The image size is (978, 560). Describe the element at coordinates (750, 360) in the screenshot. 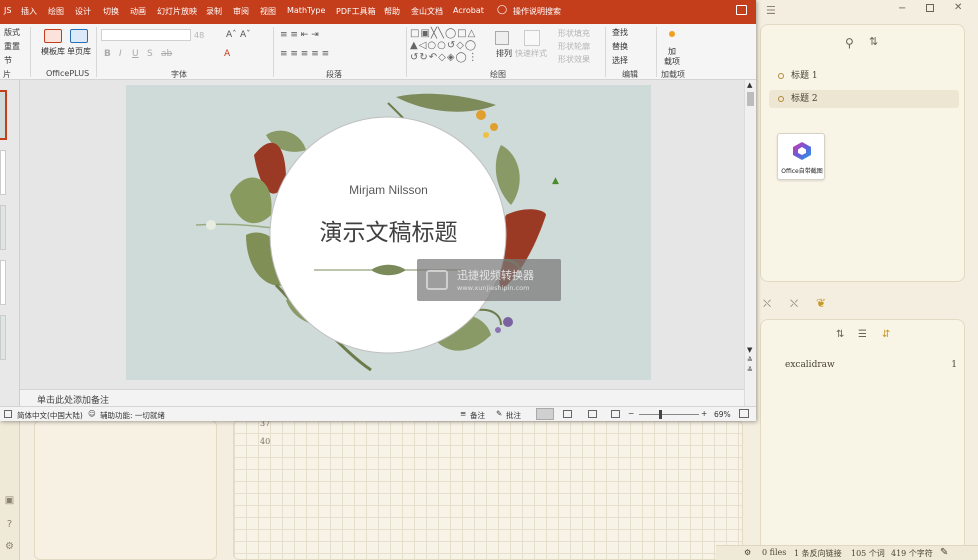

I see `previous-slide-icon: ≙` at that location.